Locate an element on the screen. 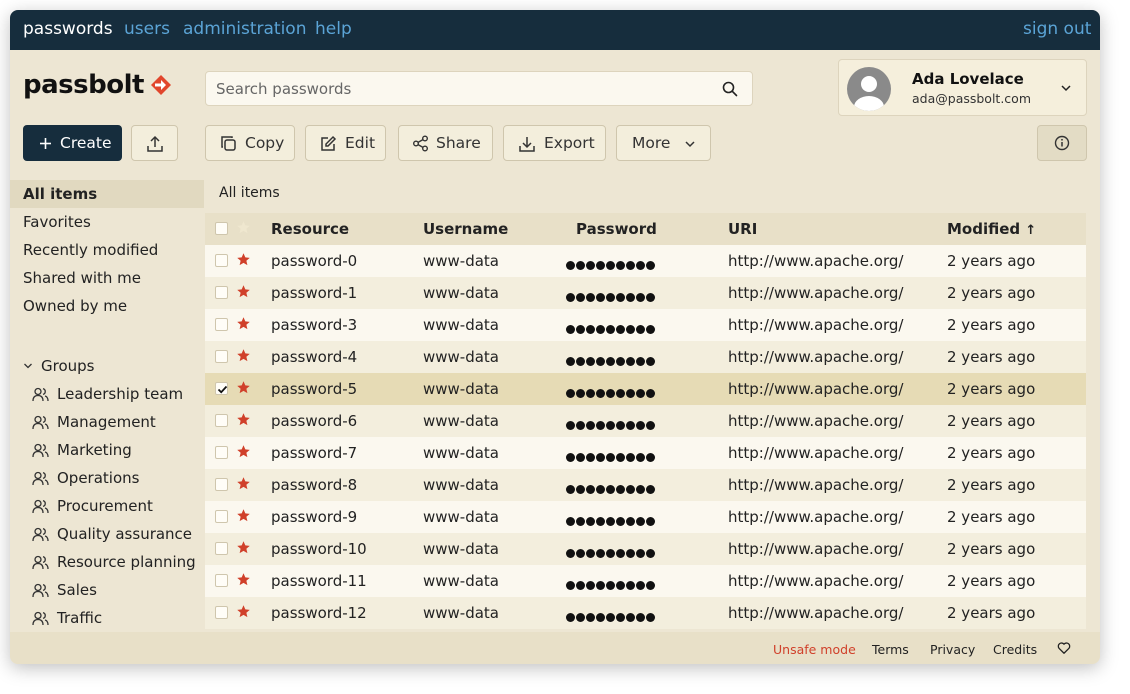  chevron-down-icon is located at coordinates (1066, 88).